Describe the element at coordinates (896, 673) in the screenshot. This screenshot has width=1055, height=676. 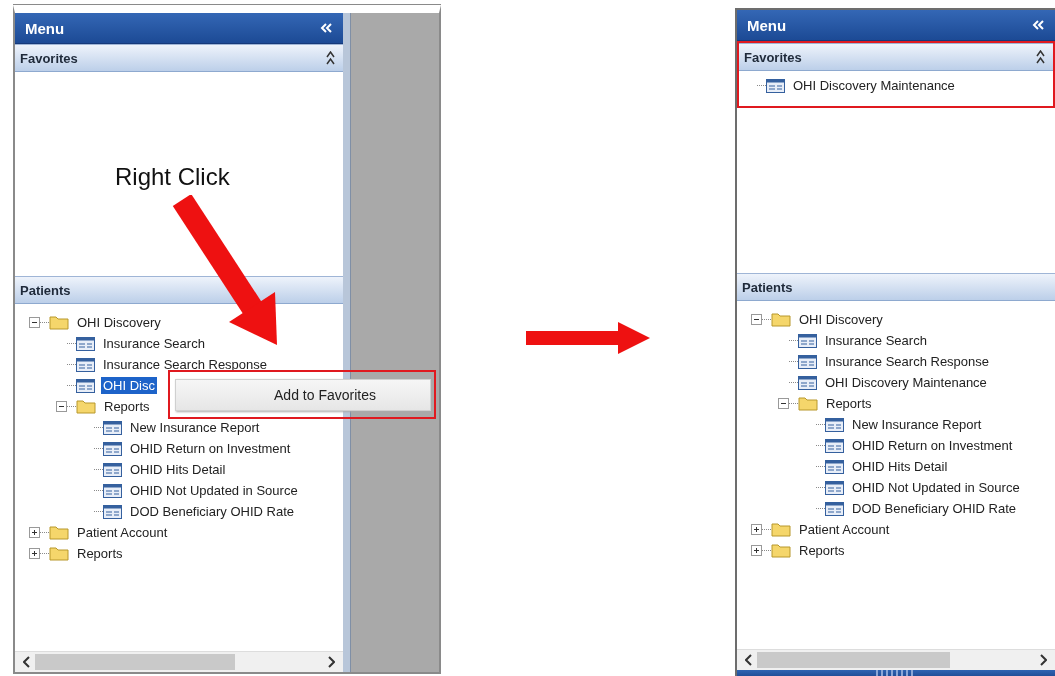
I see `grip-icon` at that location.